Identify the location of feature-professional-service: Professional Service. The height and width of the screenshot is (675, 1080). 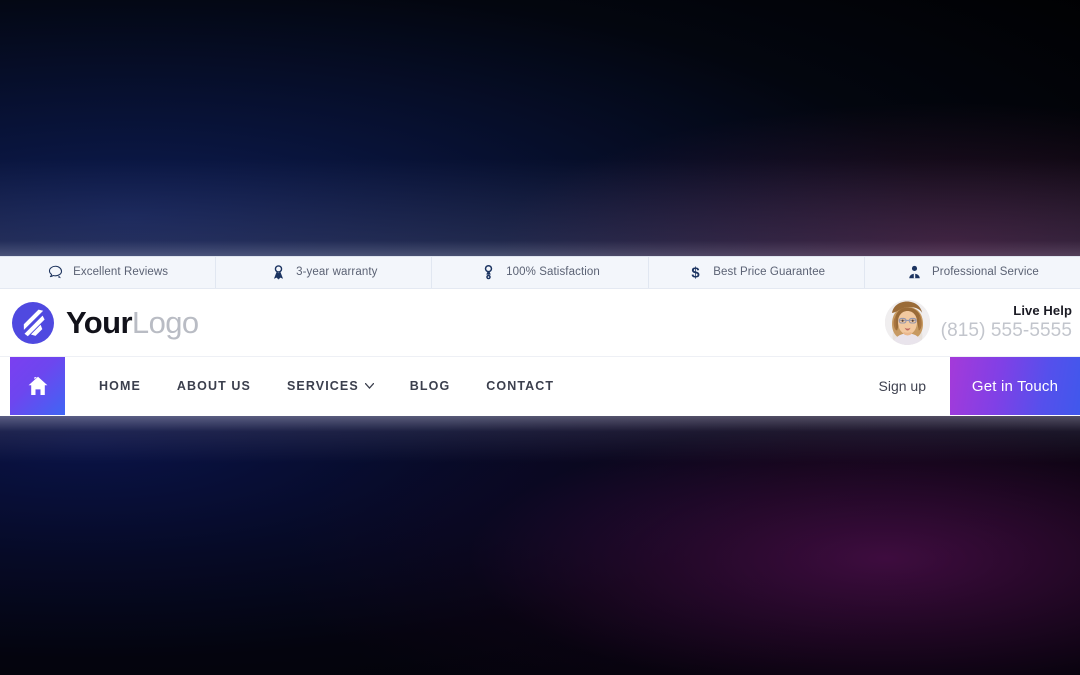
(972, 272).